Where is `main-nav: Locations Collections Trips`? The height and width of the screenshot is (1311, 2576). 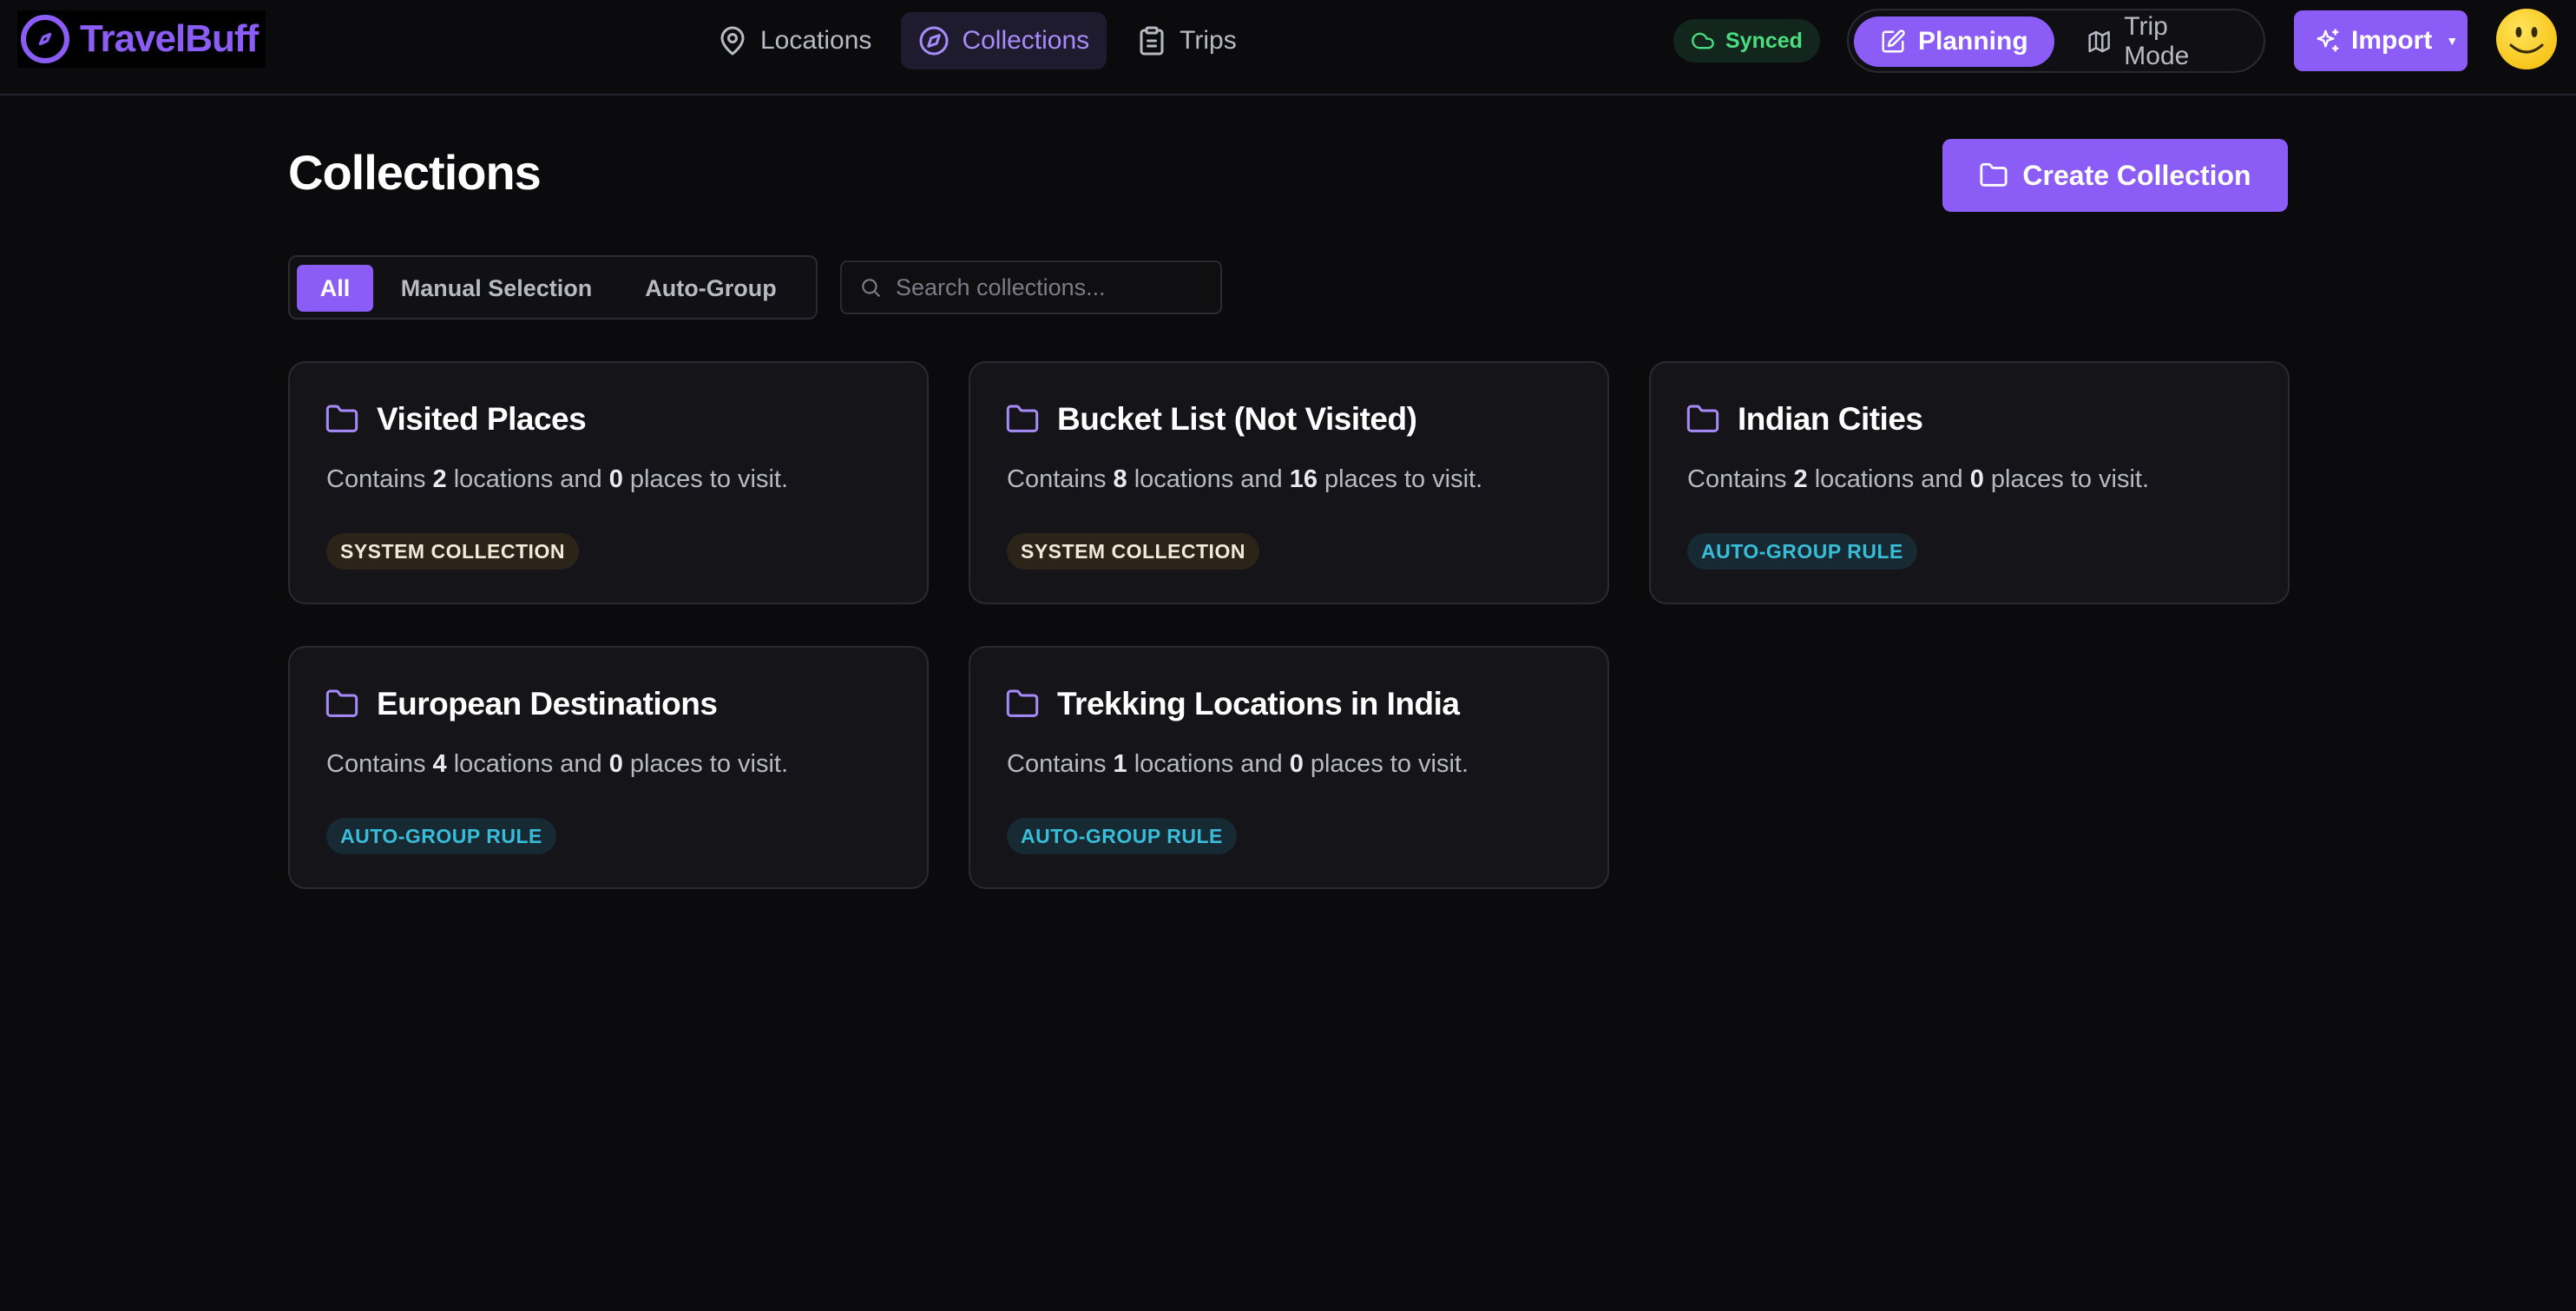 main-nav: Locations Collections Trips is located at coordinates (977, 41).